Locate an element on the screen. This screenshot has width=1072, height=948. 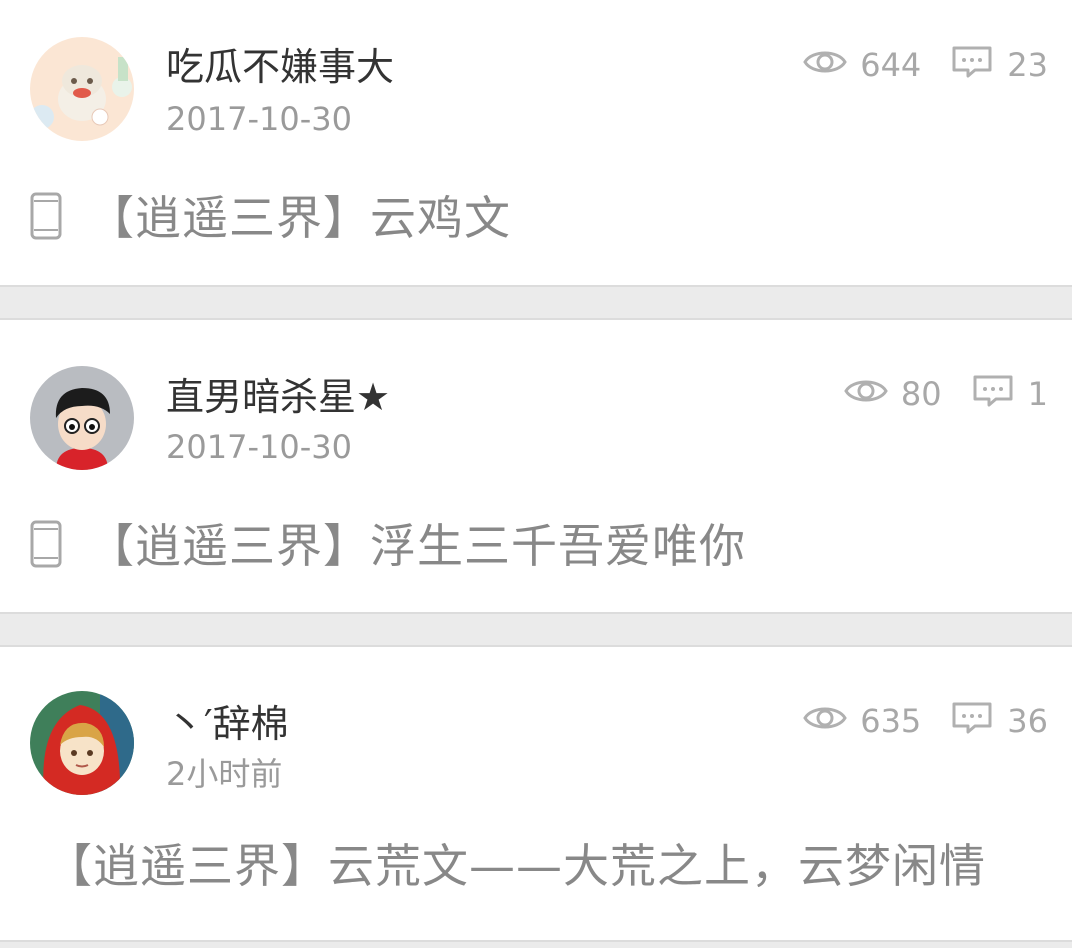
post-title-row: 【逍遥三界】浮生三千吾爱唯你 is located at coordinates (388, 546).